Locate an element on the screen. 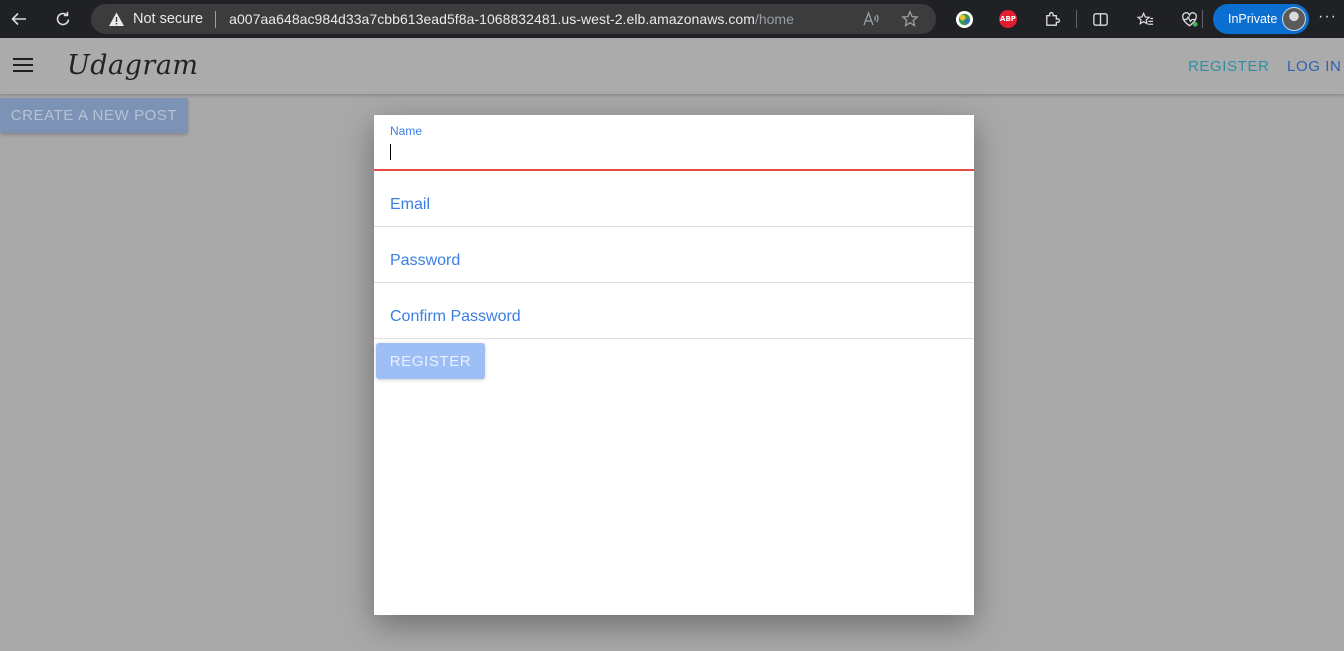 The height and width of the screenshot is (651, 1344). warning-icon is located at coordinates (116, 19).